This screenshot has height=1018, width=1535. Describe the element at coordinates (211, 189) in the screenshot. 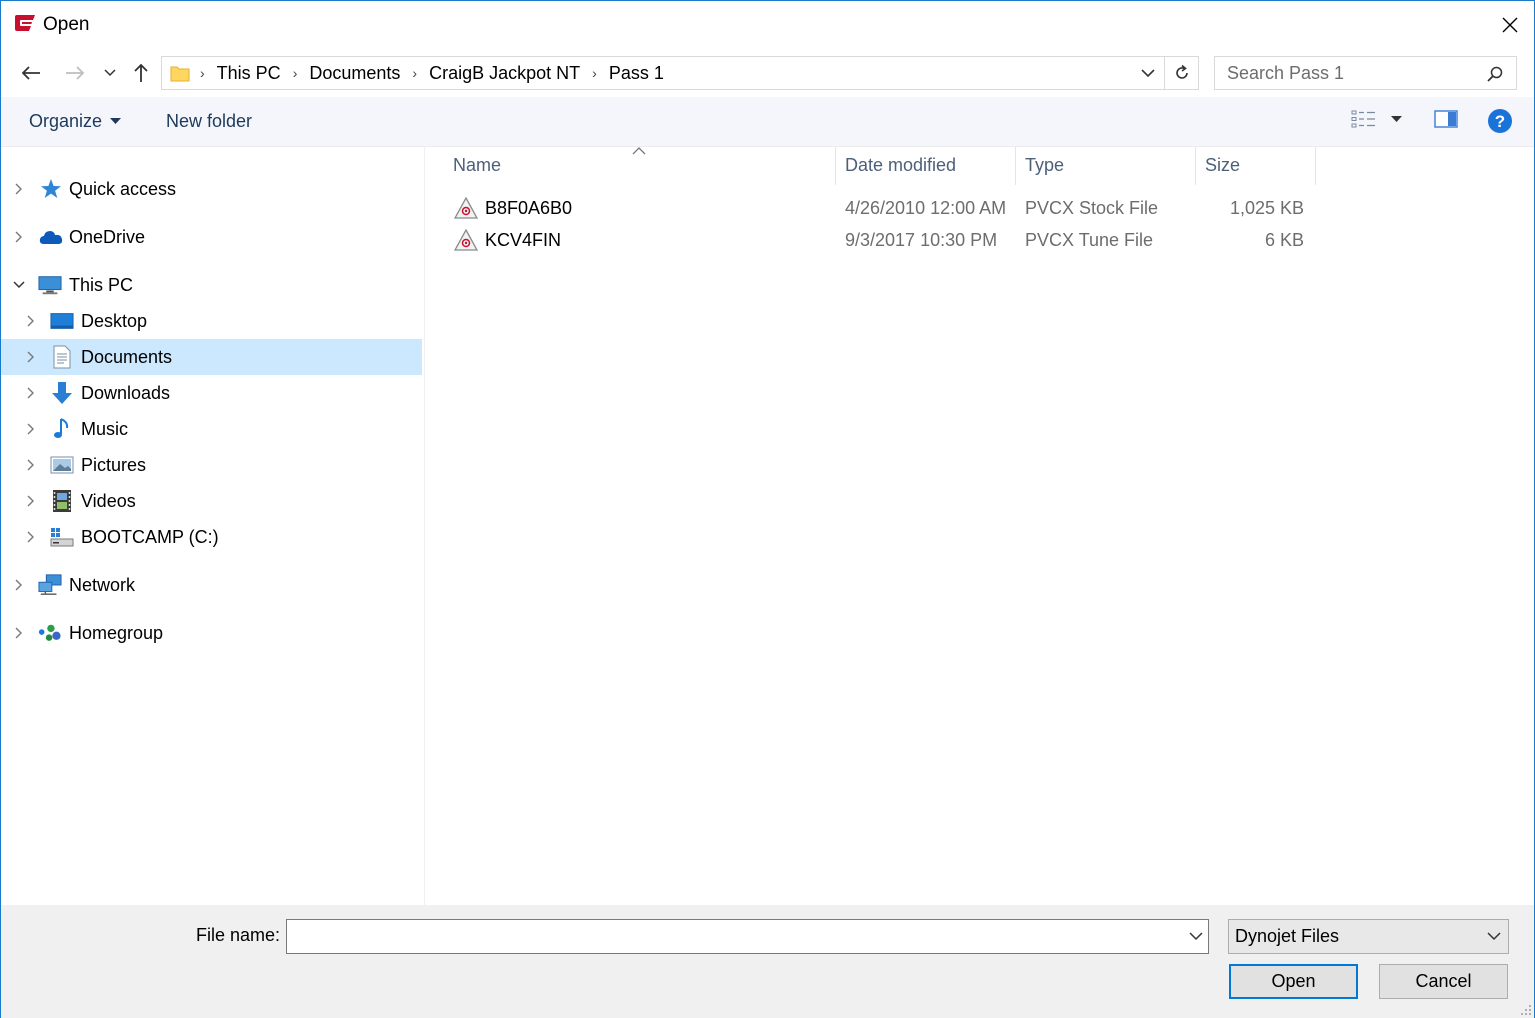

I see `nav-item-quick-access: Quick access` at that location.